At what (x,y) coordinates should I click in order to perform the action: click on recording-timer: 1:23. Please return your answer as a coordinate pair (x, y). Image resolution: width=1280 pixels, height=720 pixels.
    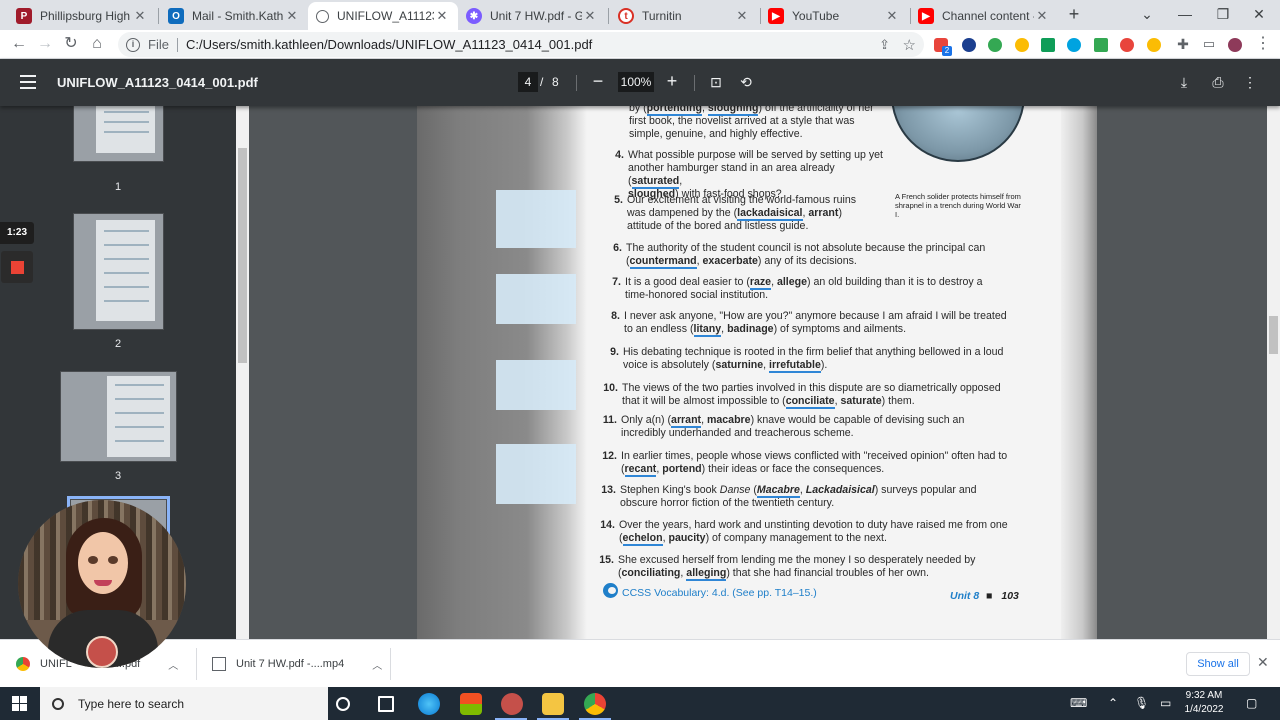
    Looking at the image, I should click on (17, 233).